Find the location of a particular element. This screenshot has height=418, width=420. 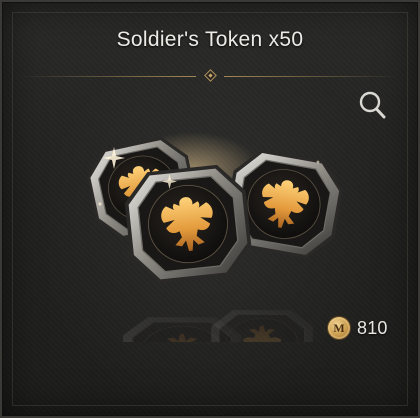

price-tag: M 810 is located at coordinates (358, 328).